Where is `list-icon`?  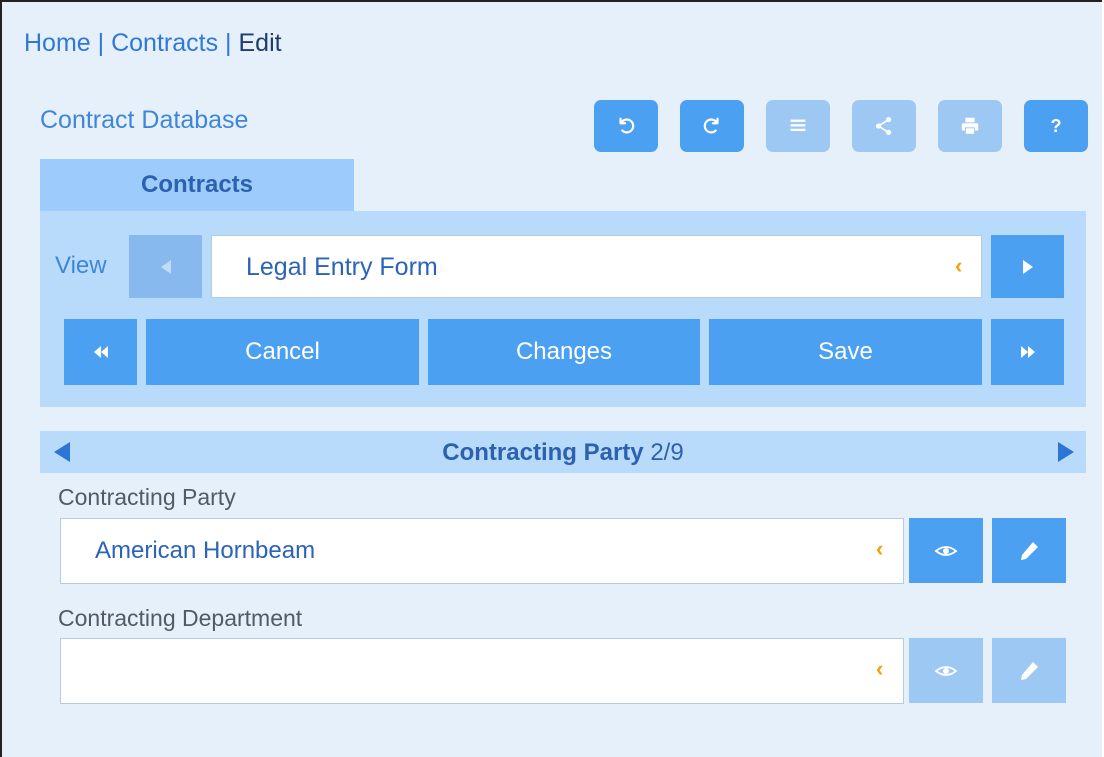 list-icon is located at coordinates (798, 125).